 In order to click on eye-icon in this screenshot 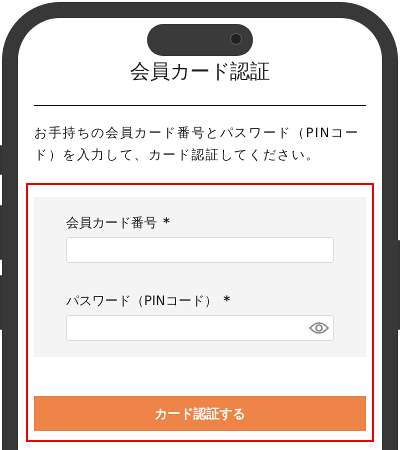, I will do `click(319, 328)`.